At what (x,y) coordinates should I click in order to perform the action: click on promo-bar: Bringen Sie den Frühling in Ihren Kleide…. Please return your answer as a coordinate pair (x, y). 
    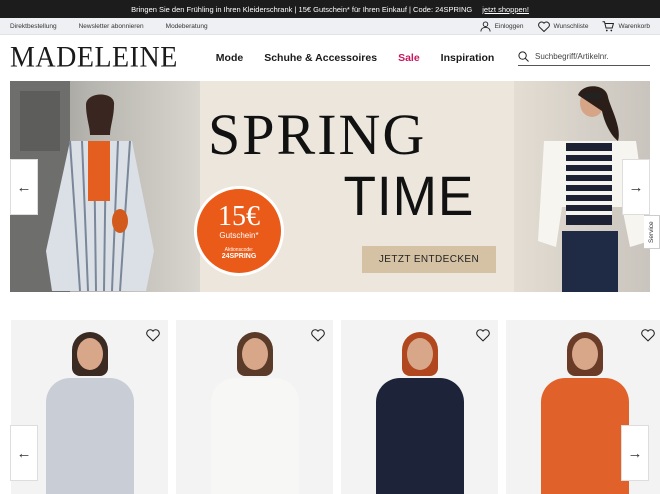
    Looking at the image, I should click on (330, 9).